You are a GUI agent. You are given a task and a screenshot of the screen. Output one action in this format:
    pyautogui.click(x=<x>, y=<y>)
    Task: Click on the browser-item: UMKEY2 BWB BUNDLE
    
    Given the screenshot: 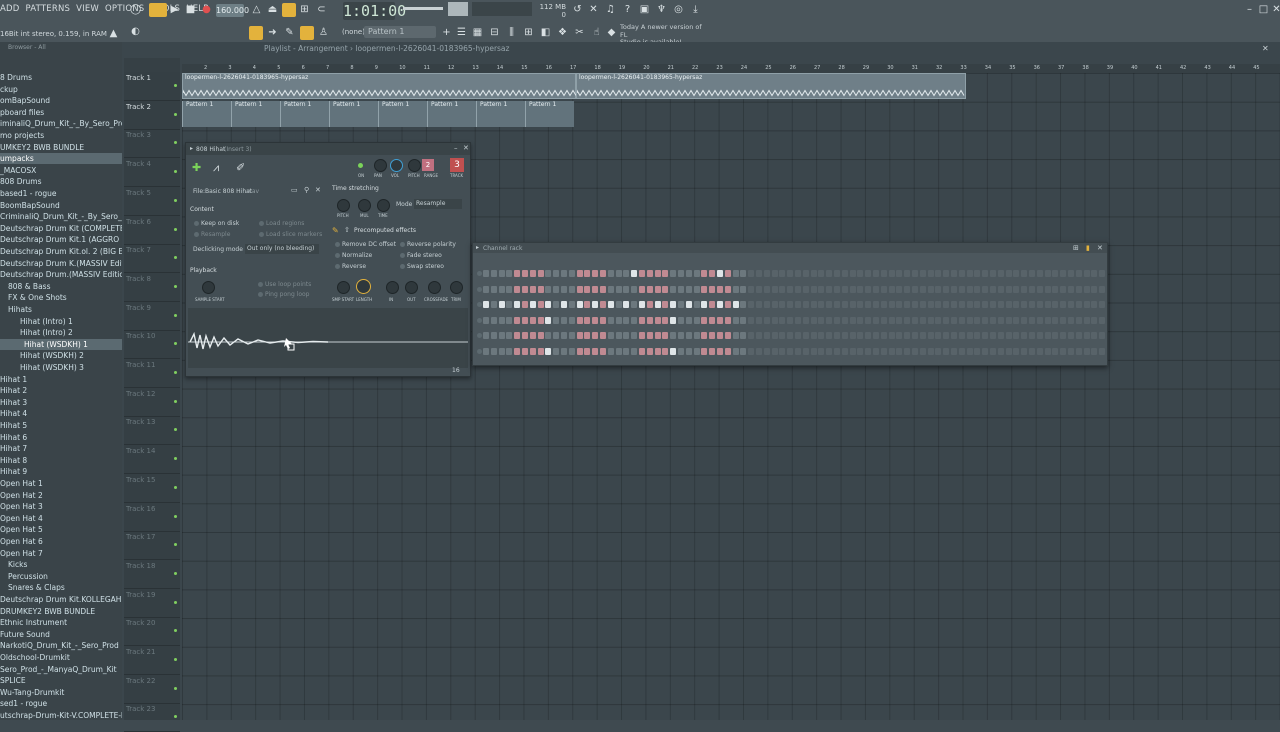 What is the action you would take?
    pyautogui.click(x=61, y=147)
    